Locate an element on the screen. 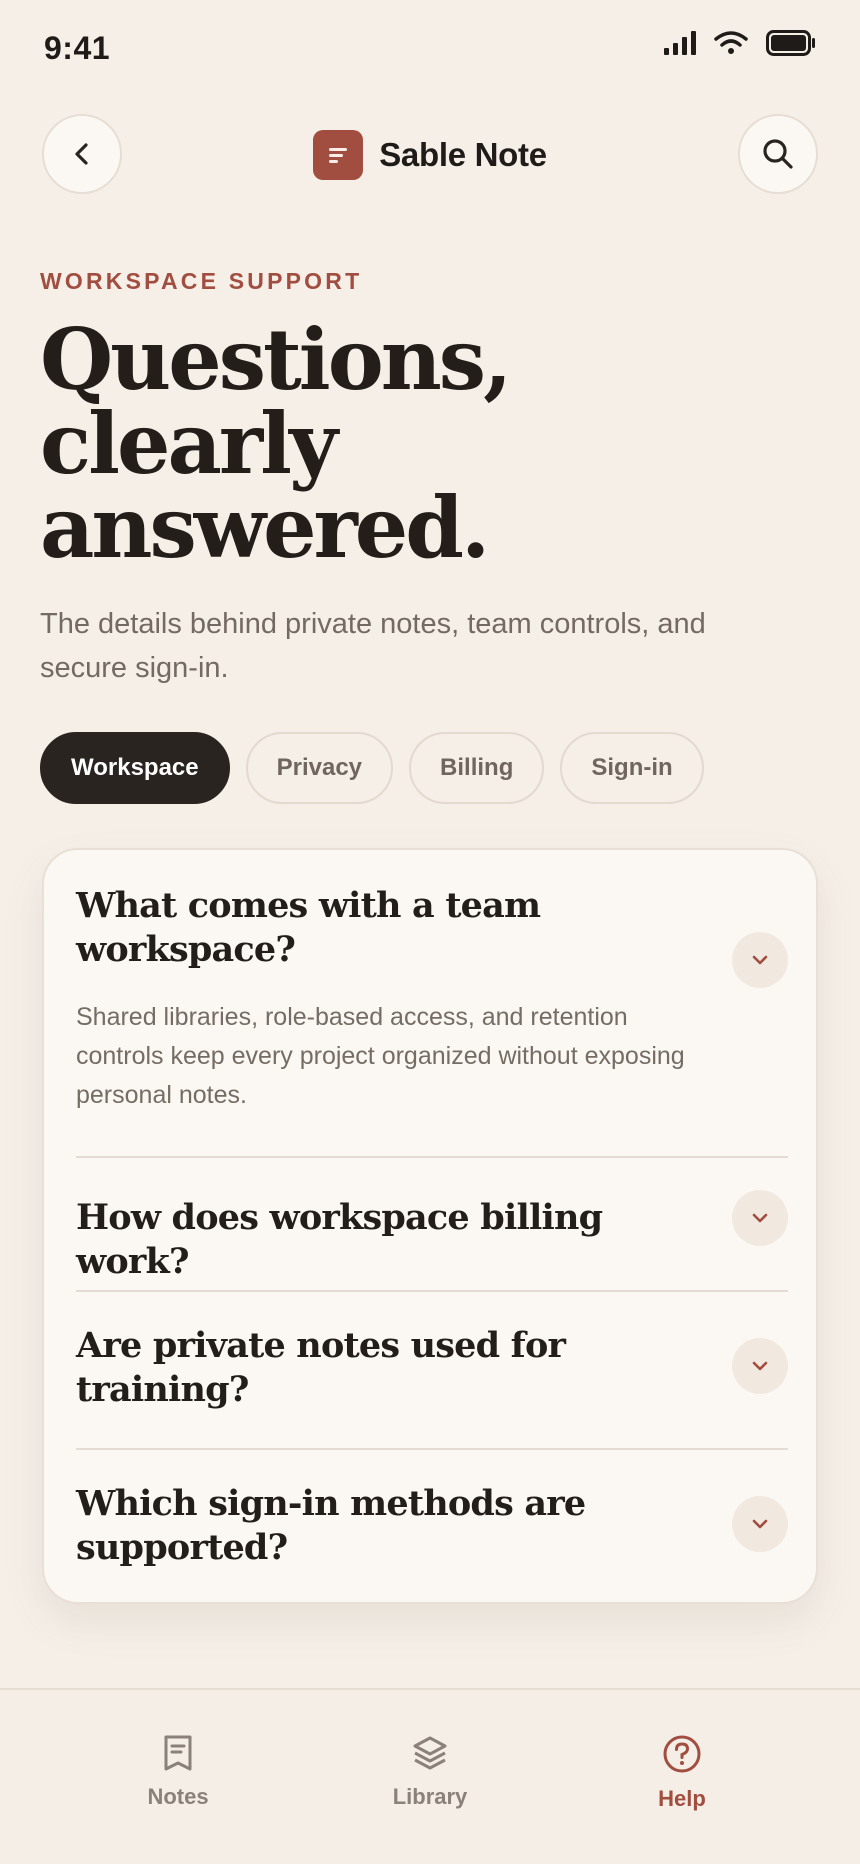 This screenshot has height=1864, width=860. tab-help: Help is located at coordinates (682, 1773).